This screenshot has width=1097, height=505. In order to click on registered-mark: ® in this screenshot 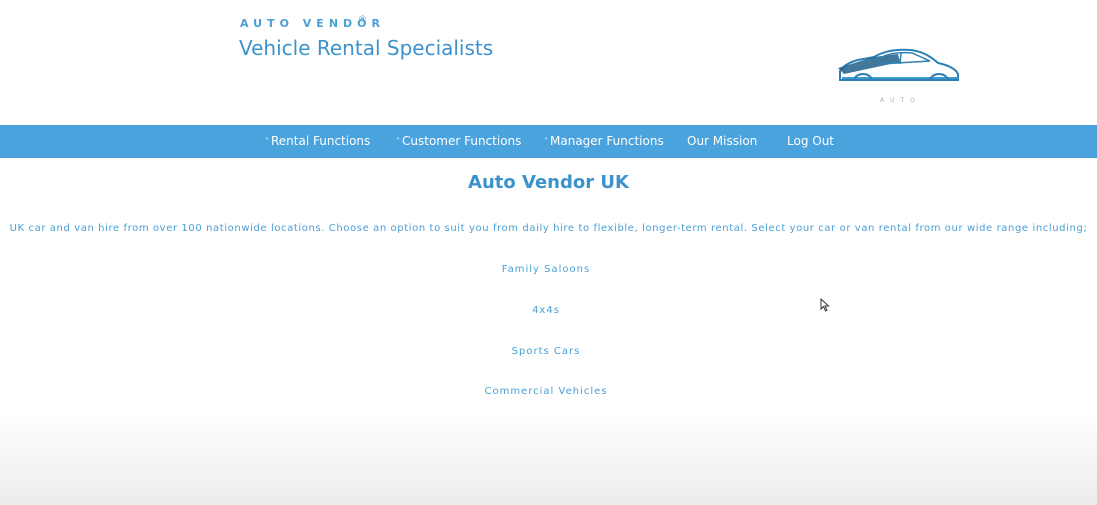, I will do `click(362, 20)`.